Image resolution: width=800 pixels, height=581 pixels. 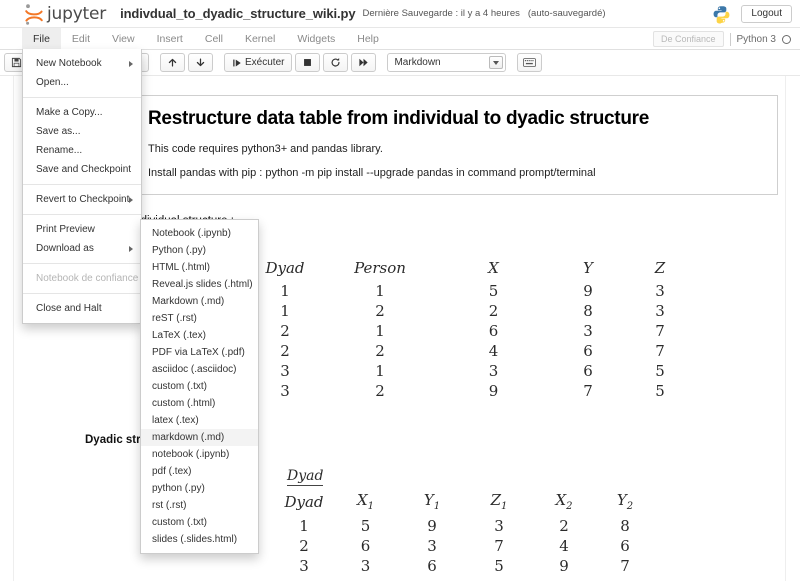 I want to click on download-rst-lower: rst (.rst), so click(x=199, y=505).